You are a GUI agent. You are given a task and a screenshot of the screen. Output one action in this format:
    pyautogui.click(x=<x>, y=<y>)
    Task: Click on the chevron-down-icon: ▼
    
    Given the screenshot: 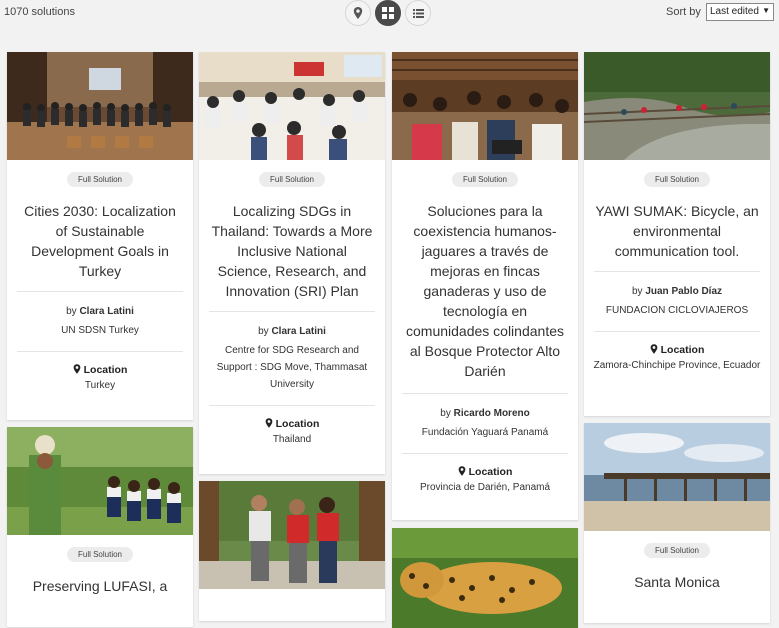 What is the action you would take?
    pyautogui.click(x=766, y=10)
    